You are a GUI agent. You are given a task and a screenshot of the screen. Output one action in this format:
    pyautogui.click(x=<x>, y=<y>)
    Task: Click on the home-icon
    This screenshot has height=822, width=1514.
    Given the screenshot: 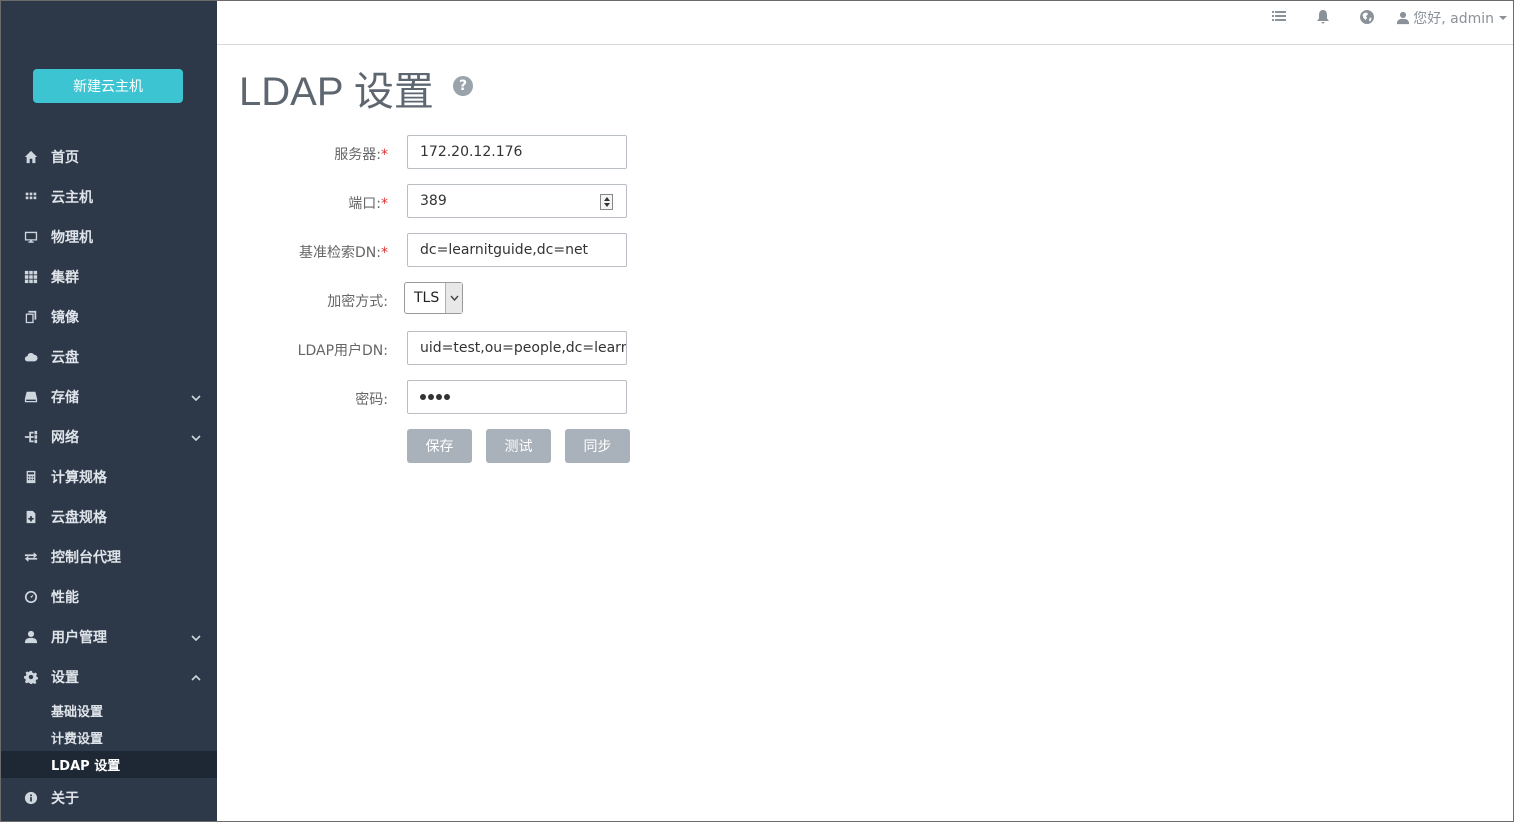 What is the action you would take?
    pyautogui.click(x=31, y=157)
    